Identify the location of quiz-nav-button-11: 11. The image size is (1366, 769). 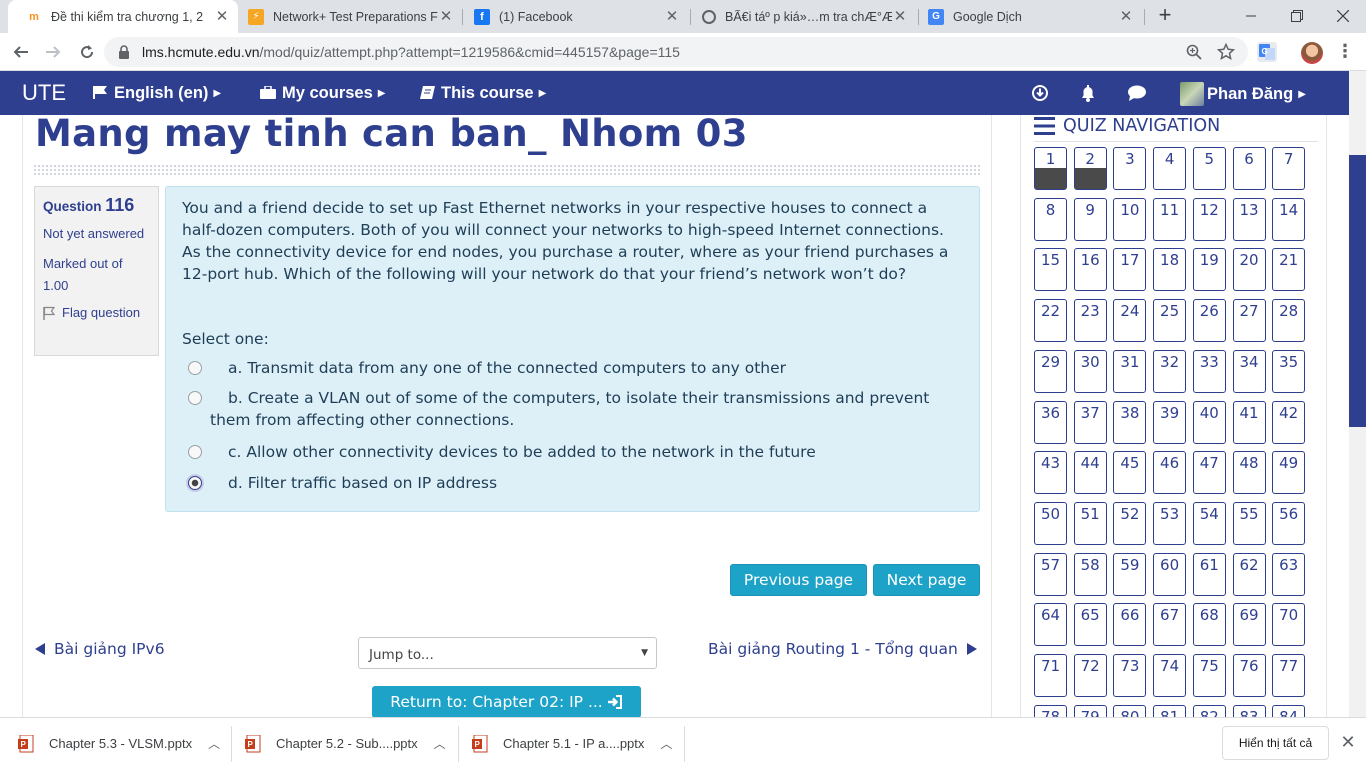
(1170, 219).